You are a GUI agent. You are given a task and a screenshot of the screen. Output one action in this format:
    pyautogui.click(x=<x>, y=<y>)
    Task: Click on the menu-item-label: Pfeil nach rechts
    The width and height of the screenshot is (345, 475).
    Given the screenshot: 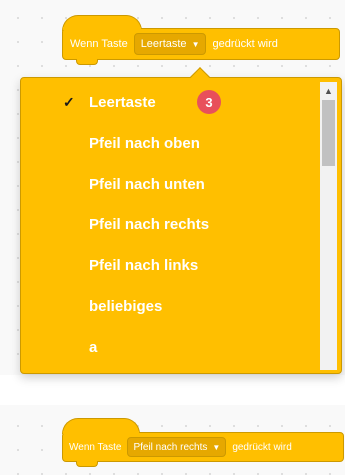 What is the action you would take?
    pyautogui.click(x=149, y=224)
    